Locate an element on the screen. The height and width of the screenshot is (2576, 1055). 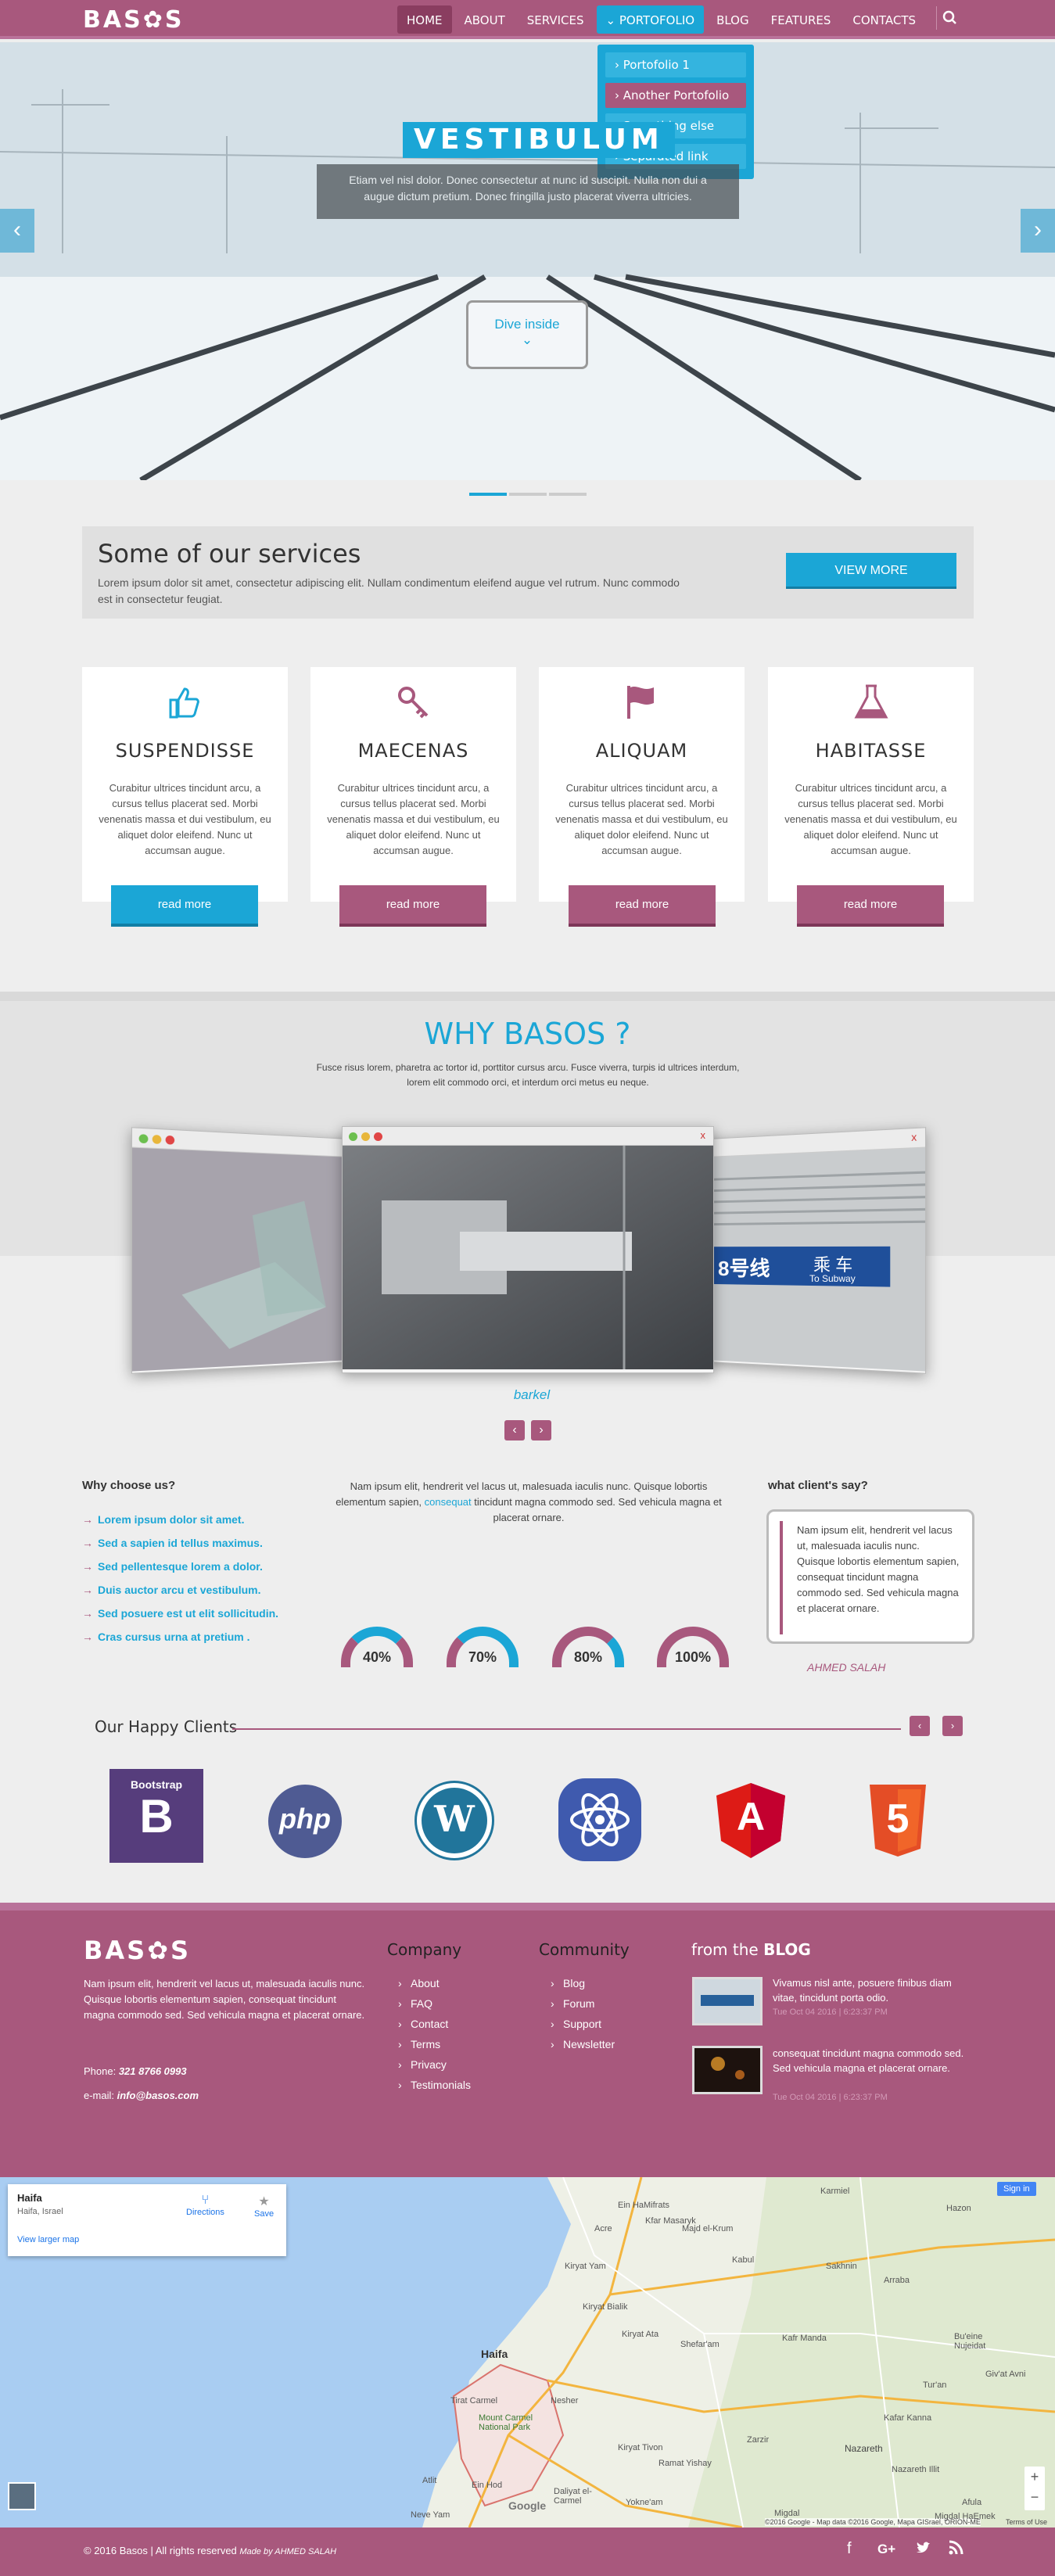
map-city: Kafar Kanna is located at coordinates (908, 2418).